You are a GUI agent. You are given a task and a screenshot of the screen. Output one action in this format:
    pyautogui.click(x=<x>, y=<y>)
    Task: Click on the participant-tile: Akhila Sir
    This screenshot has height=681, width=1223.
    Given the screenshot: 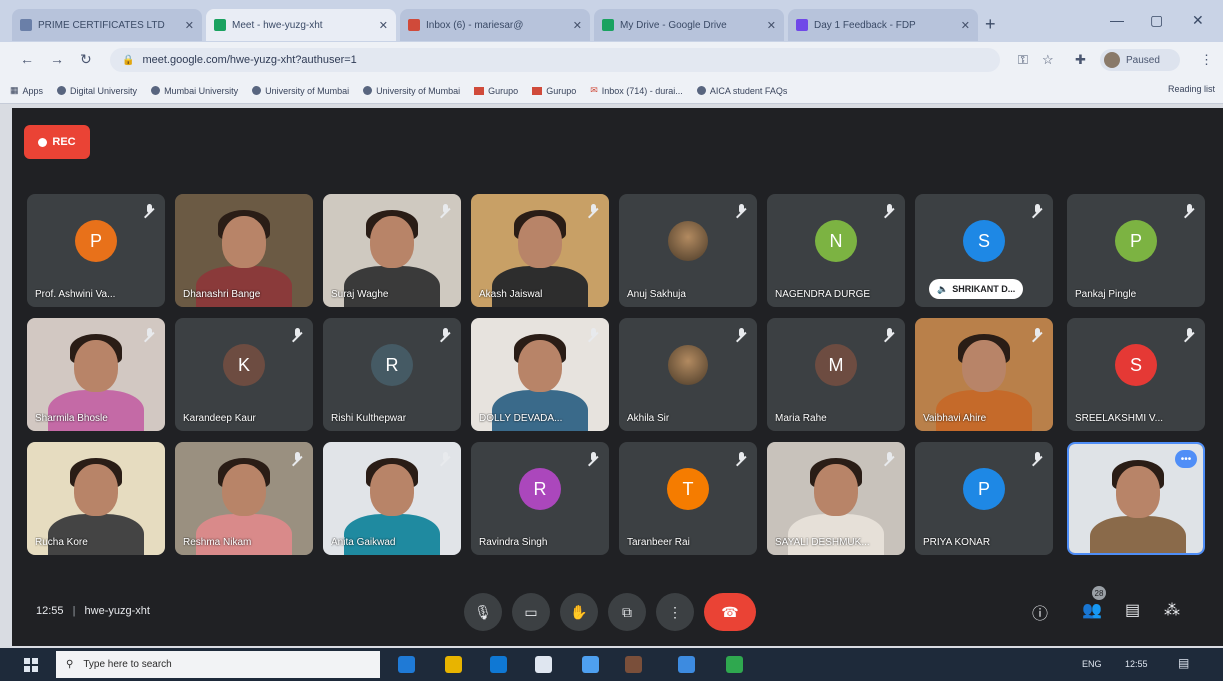 What is the action you would take?
    pyautogui.click(x=688, y=374)
    